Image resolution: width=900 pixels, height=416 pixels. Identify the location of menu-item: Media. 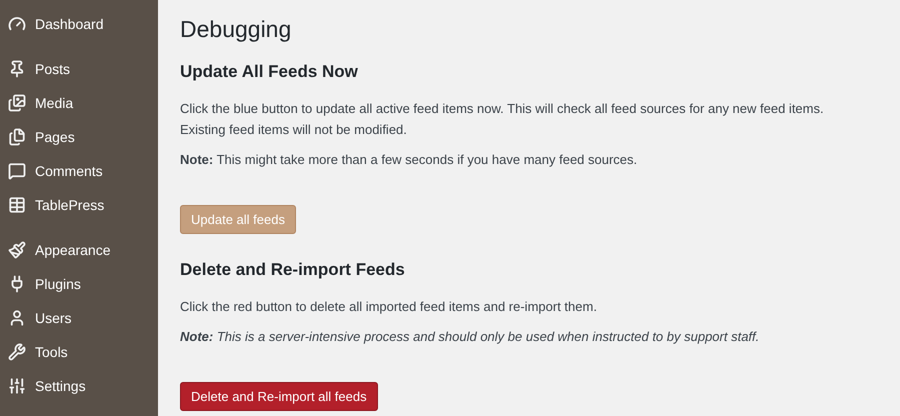
(79, 103).